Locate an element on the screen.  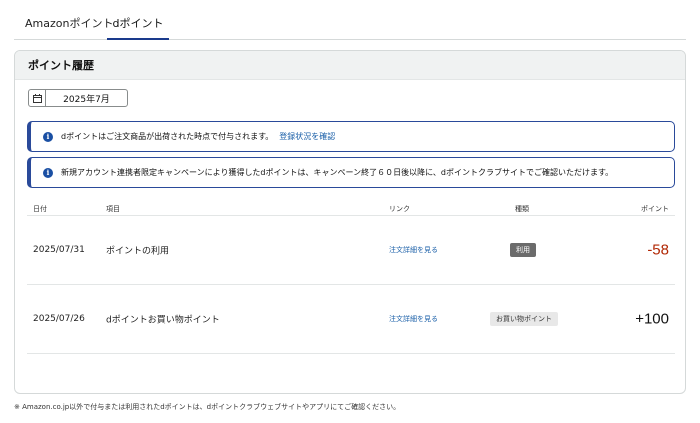
type-badge: お買い物ポイント is located at coordinates (524, 319).